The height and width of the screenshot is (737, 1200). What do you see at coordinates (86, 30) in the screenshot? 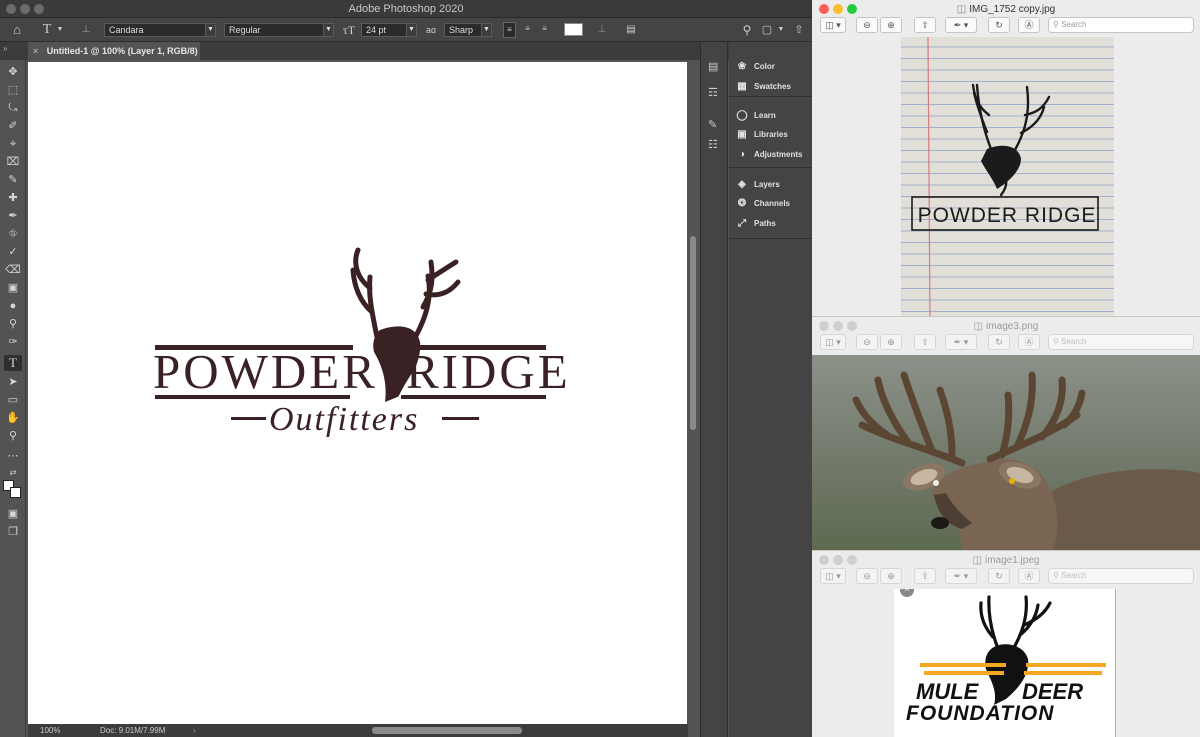
I see `toggle-text-orientation-icon: ⊥` at bounding box center [86, 30].